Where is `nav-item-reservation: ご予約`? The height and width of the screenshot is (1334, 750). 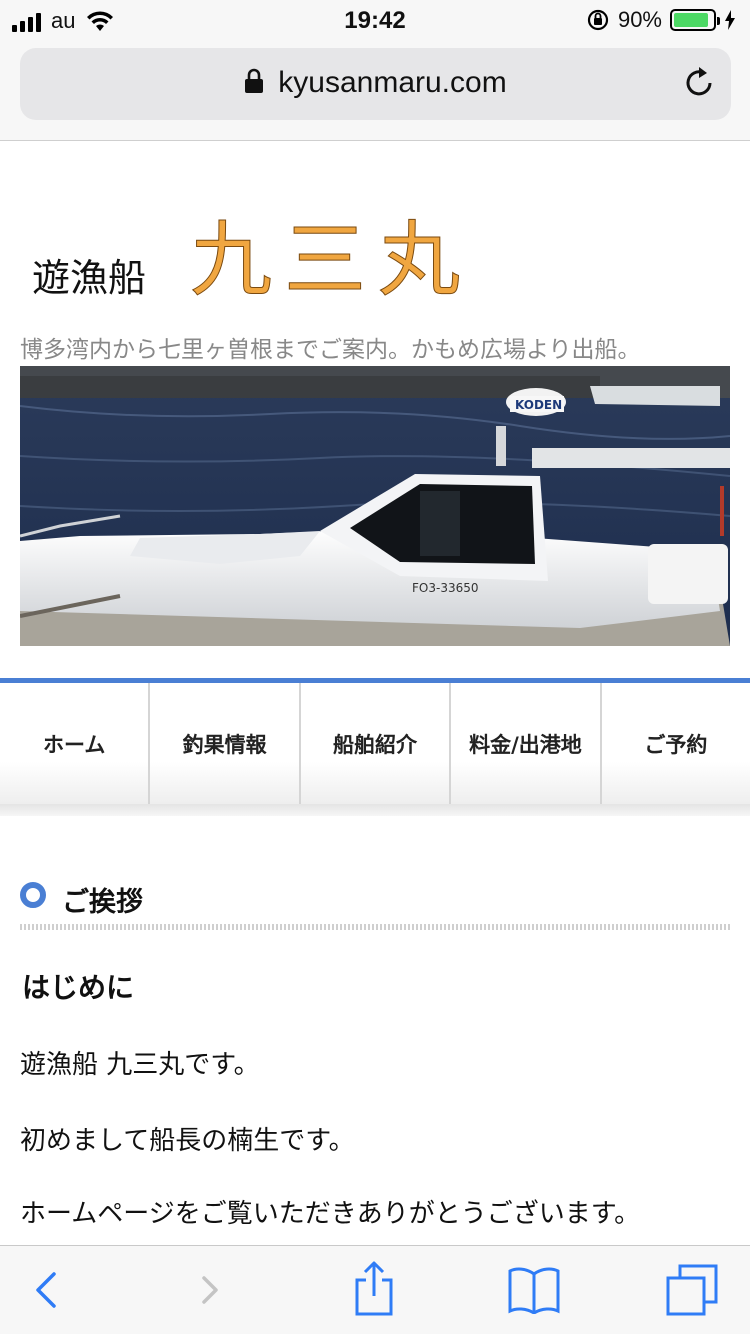
nav-item-reservation: ご予約 is located at coordinates (675, 743).